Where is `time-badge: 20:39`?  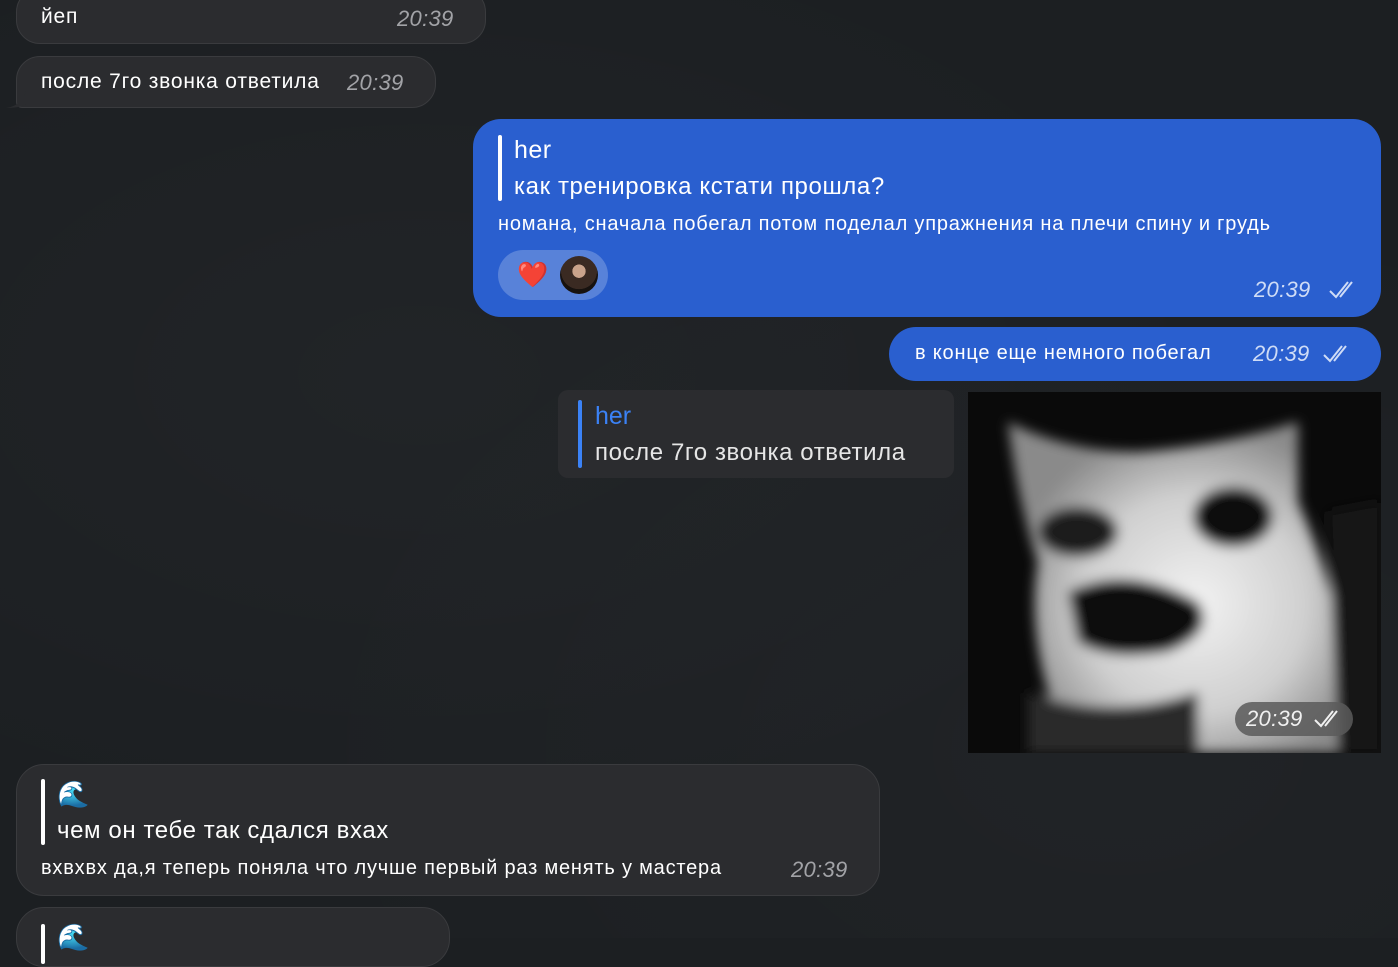
time-badge: 20:39 is located at coordinates (1294, 719).